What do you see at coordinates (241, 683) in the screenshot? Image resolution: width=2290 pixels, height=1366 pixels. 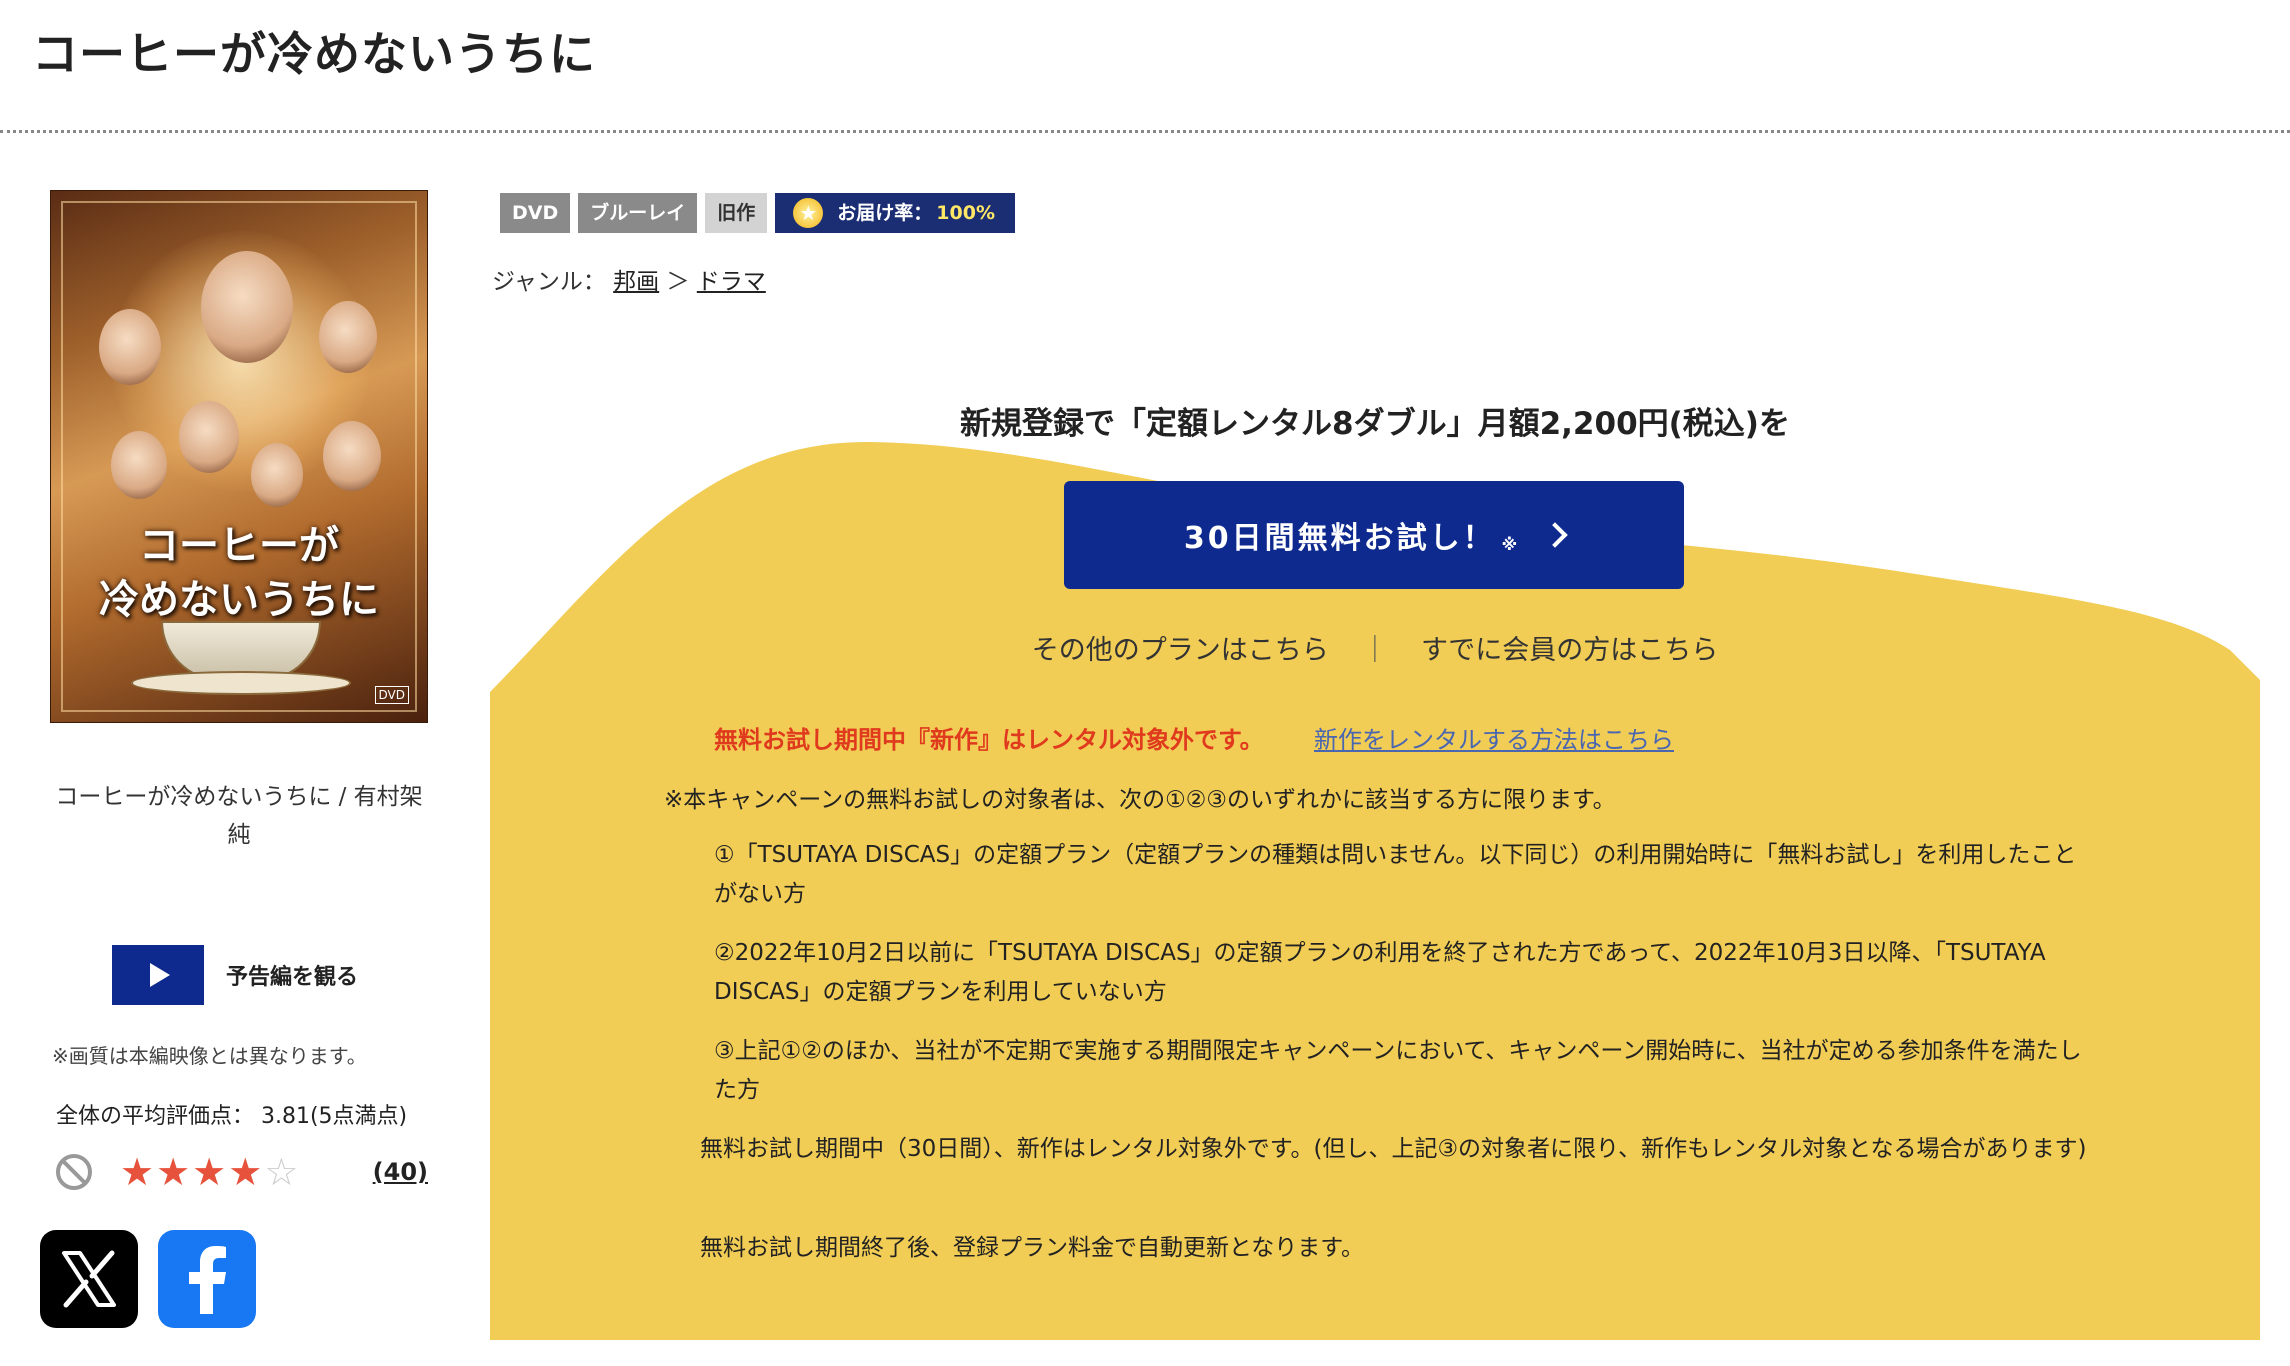 I see `poster-saucer` at bounding box center [241, 683].